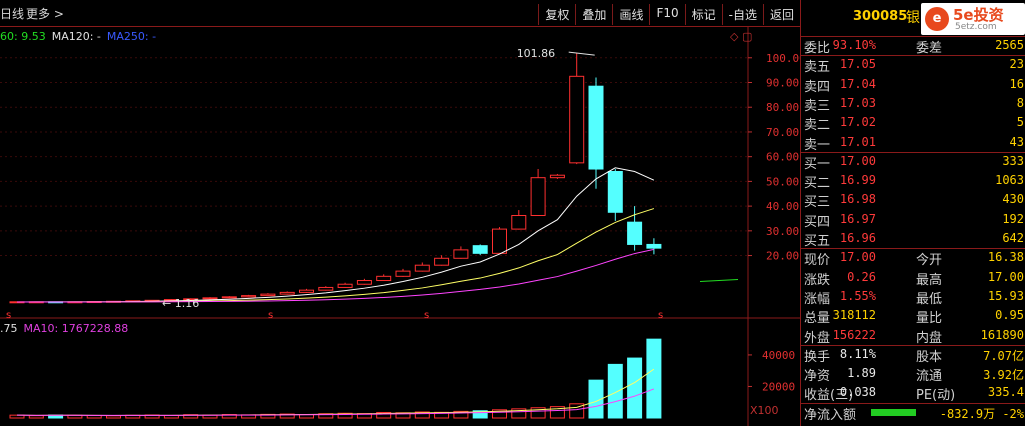 Image resolution: width=1025 pixels, height=426 pixels. Describe the element at coordinates (857, 353) in the screenshot. I see `stats-value: 8.11%` at that location.